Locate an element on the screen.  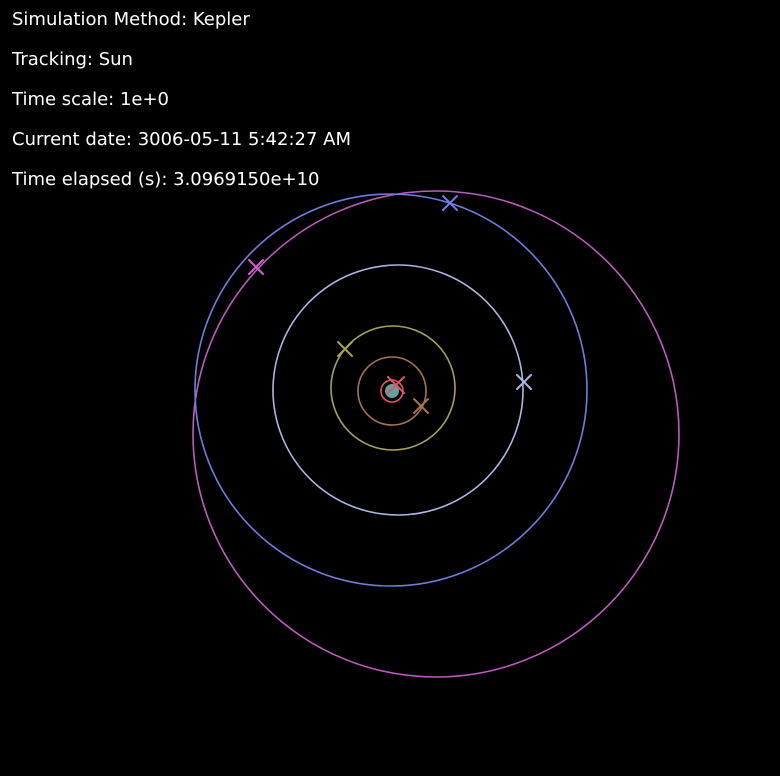
simulation-method-label: Simulation Method: Kepler is located at coordinates (131, 19).